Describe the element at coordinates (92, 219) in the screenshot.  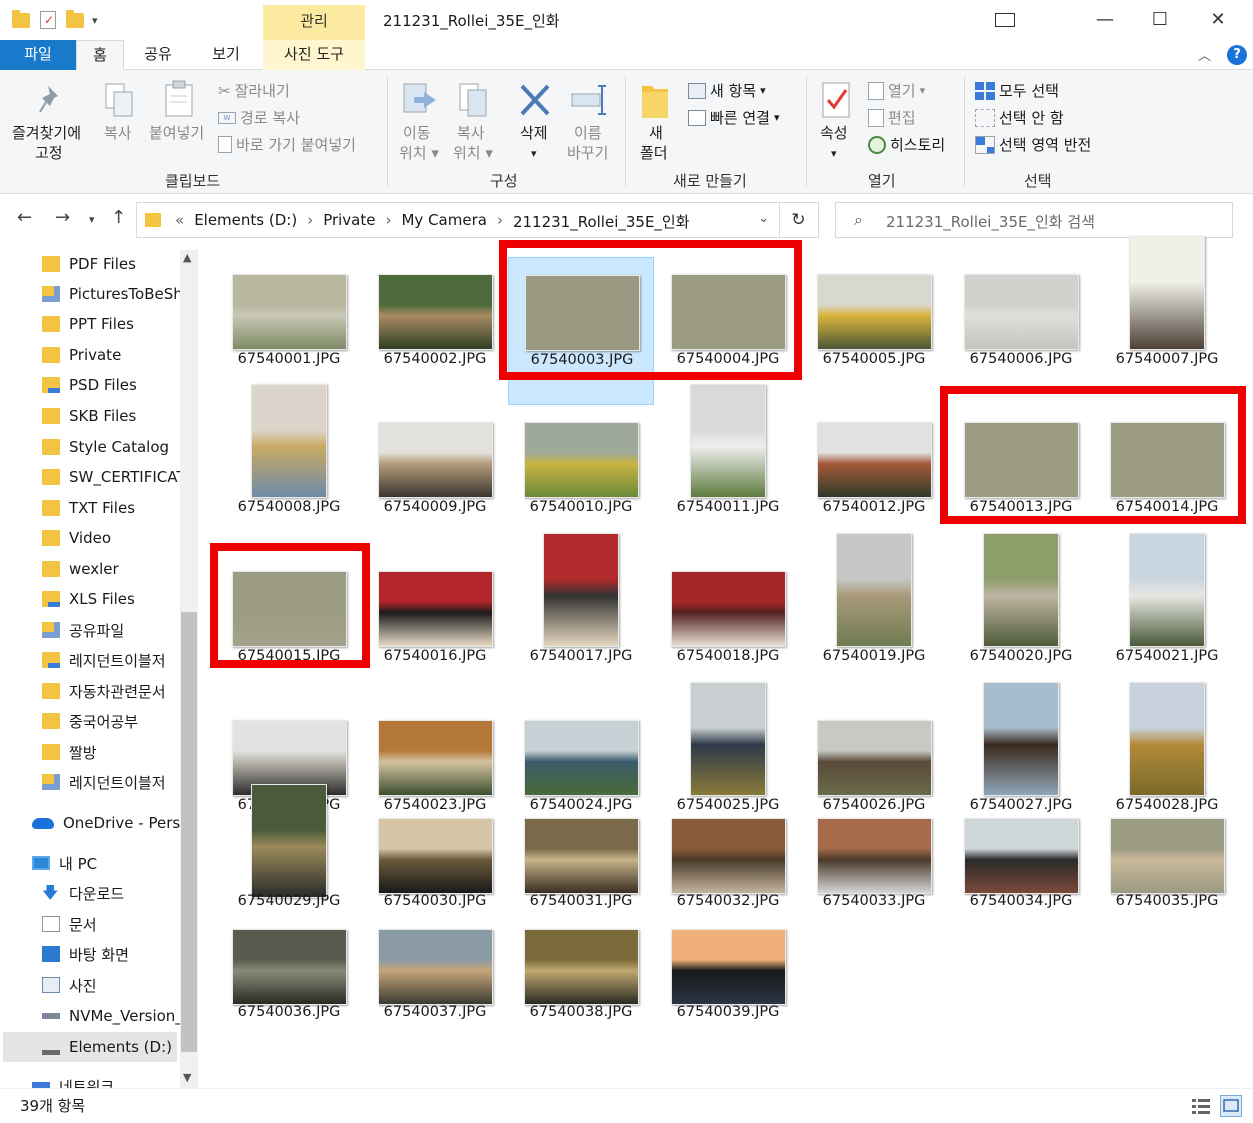
I see `recent-locations-chevron-icon: ▾` at that location.